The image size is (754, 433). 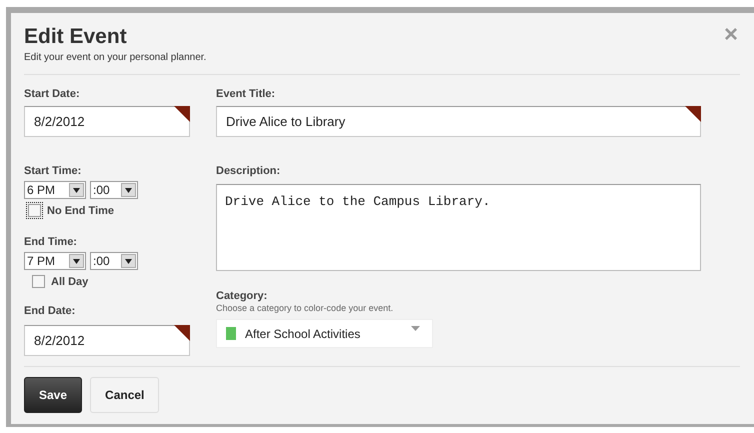 I want to click on save-button: Save, so click(x=53, y=395).